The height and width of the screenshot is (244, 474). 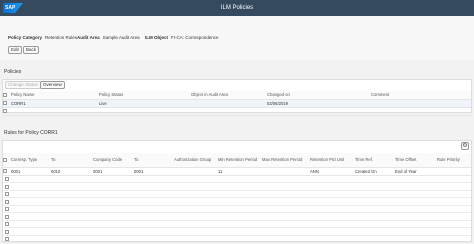 I want to click on col-policy-name: Policy Name, so click(x=55, y=95).